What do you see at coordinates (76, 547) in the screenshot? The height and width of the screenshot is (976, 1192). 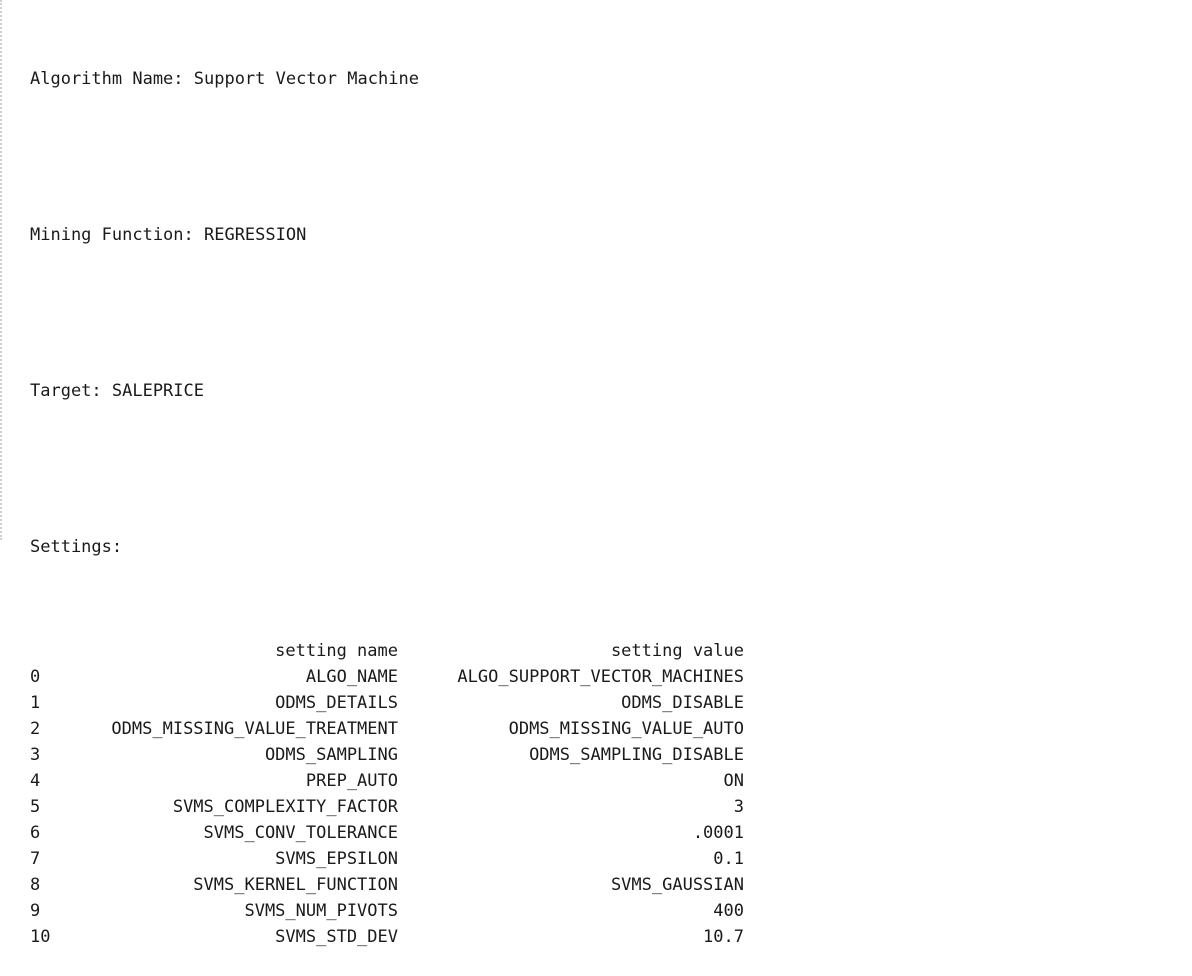 I see `settings-heading: Settings:` at bounding box center [76, 547].